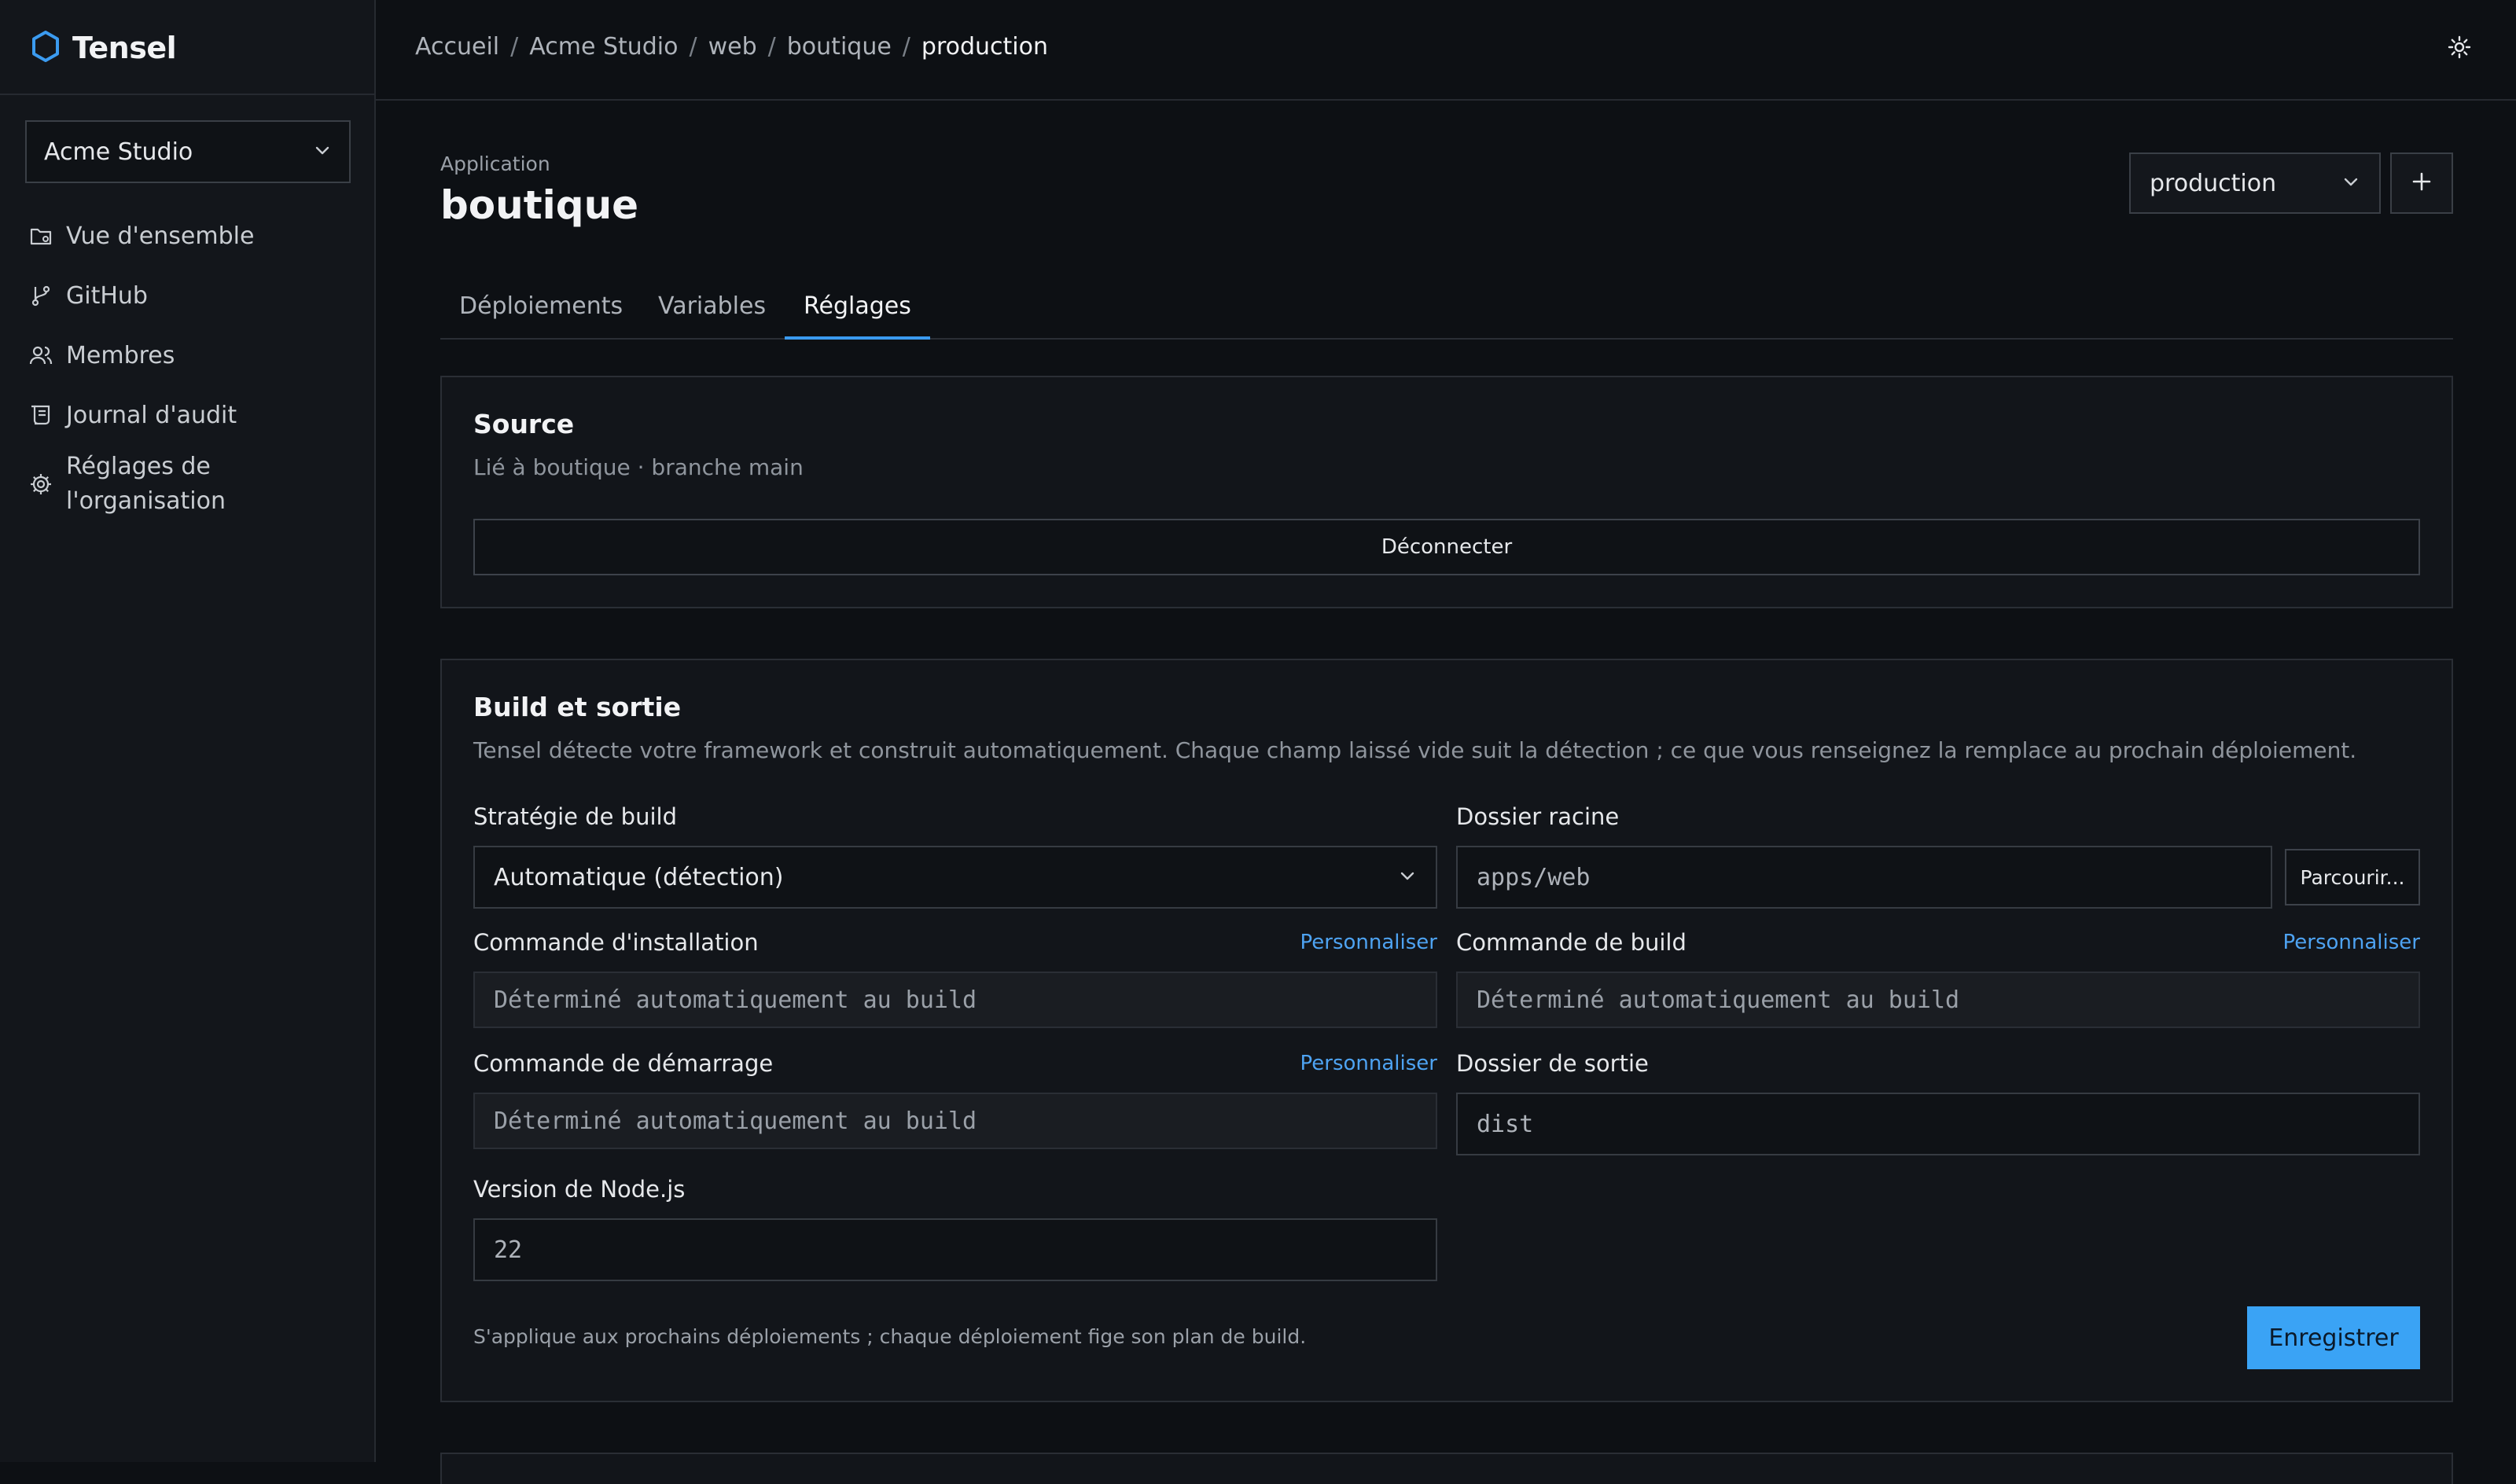  What do you see at coordinates (575, 816) in the screenshot?
I see `build-strategy-label: Stratégie de build` at bounding box center [575, 816].